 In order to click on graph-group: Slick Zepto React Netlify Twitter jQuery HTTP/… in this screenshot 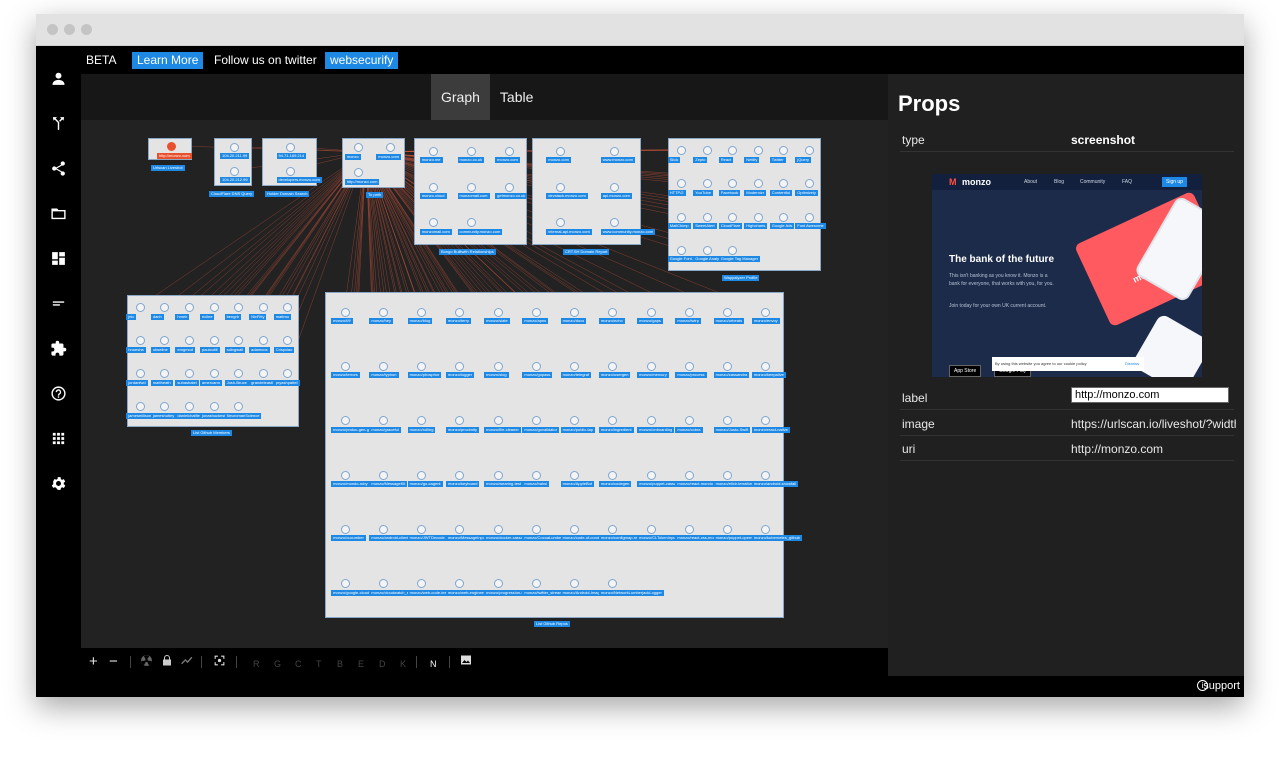, I will do `click(746, 204)`.